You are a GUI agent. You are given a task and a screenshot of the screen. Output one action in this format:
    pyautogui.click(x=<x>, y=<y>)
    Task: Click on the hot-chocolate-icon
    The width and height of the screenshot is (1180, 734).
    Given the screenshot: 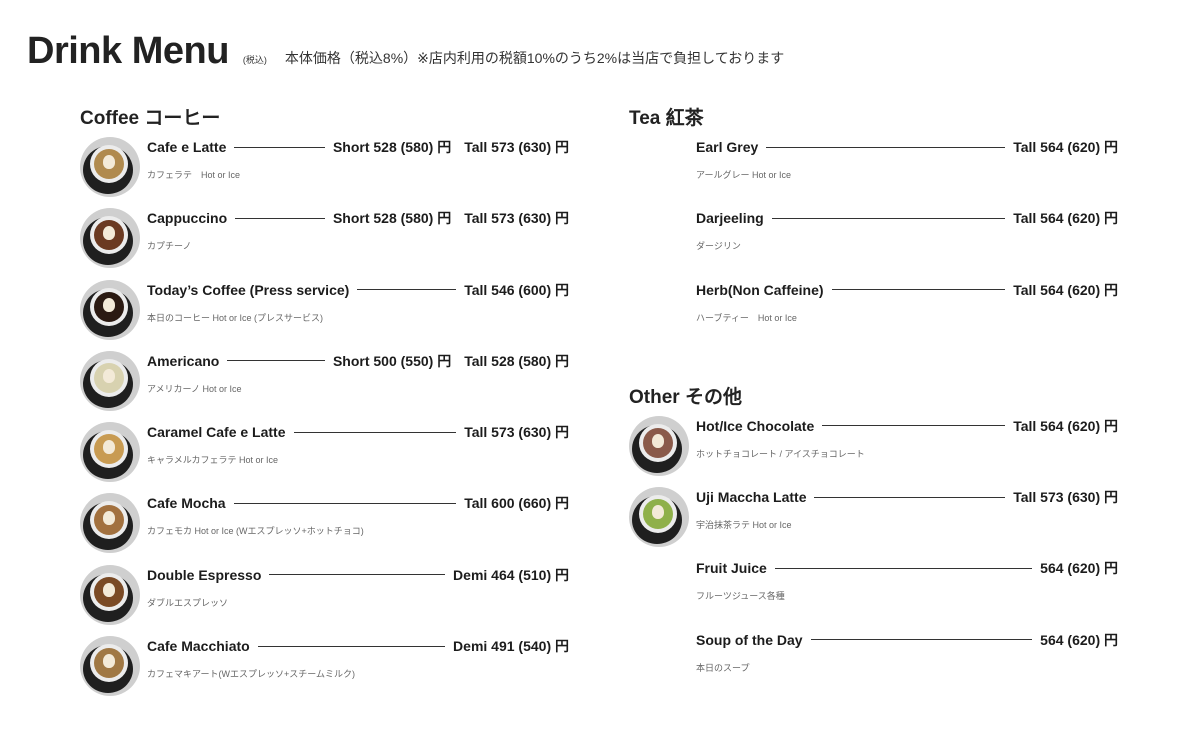 What is the action you would take?
    pyautogui.click(x=659, y=445)
    